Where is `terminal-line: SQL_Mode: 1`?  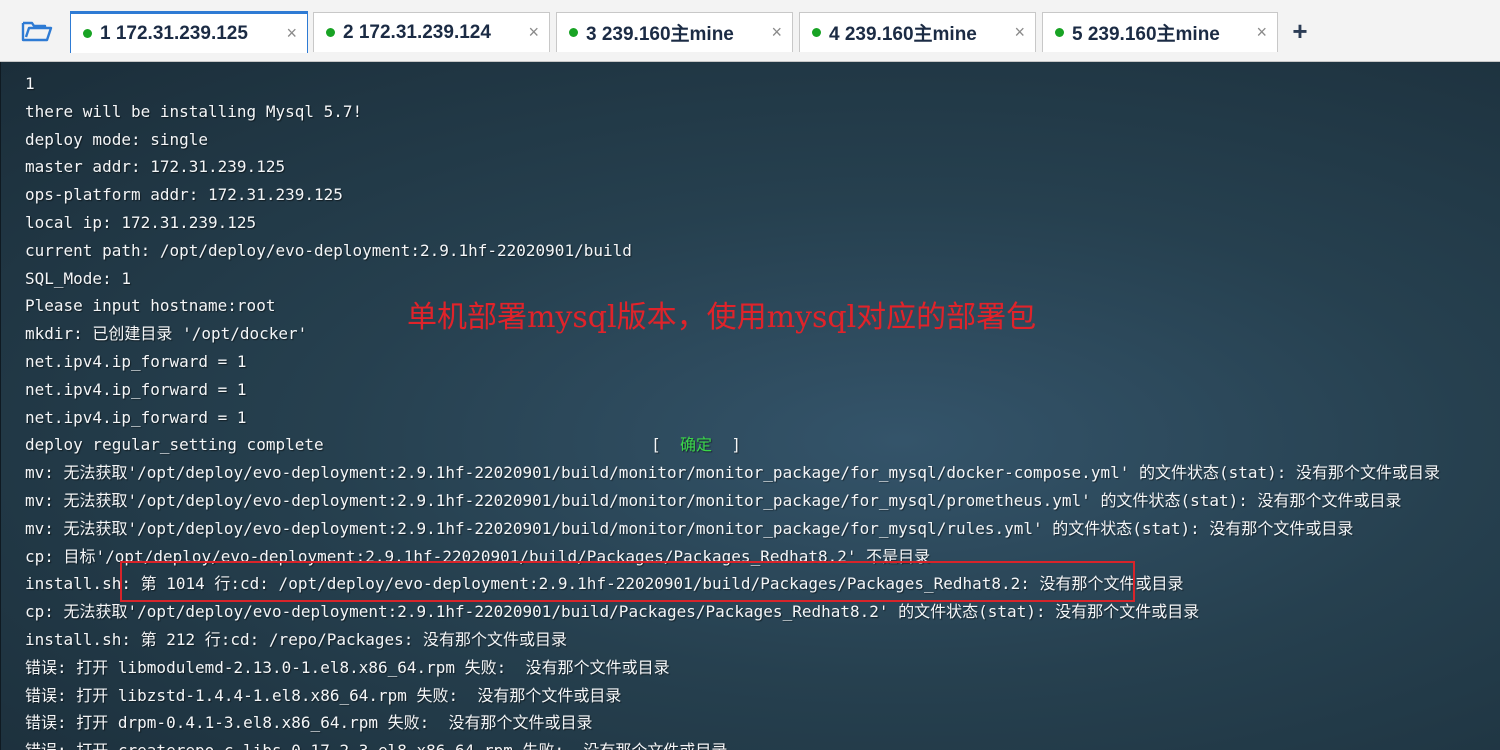 terminal-line: SQL_Mode: 1 is located at coordinates (78, 278).